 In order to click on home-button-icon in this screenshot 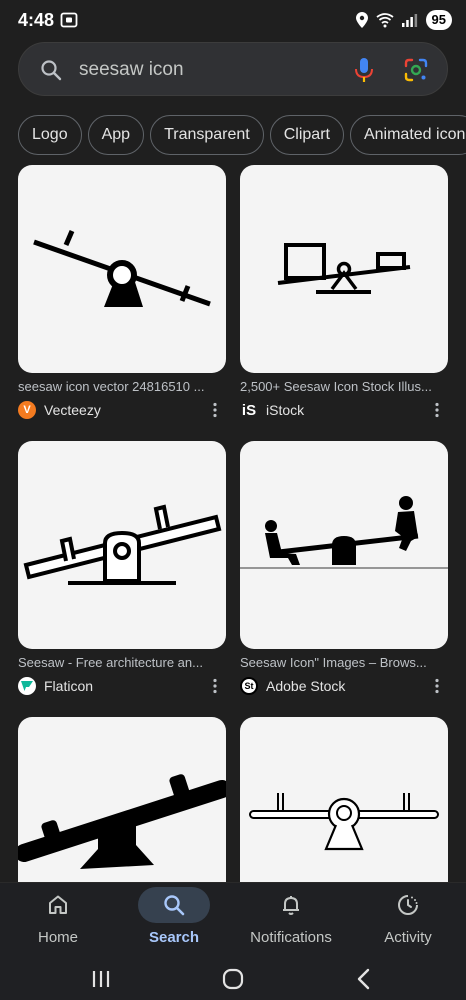, I will do `click(233, 979)`.